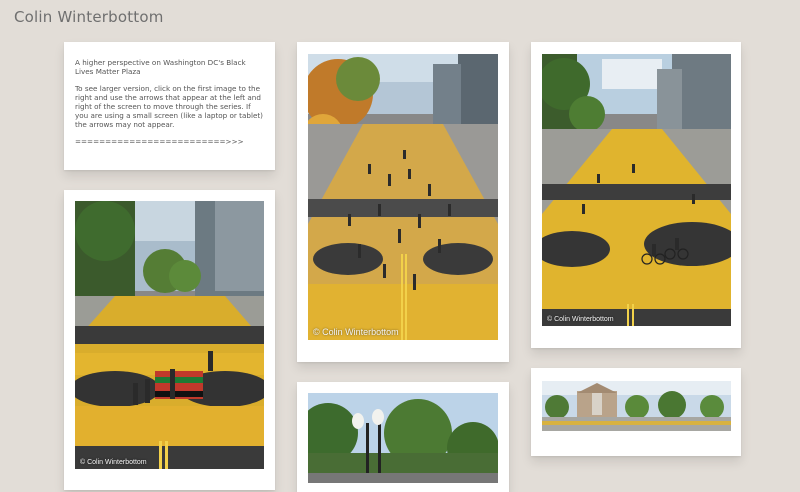 This screenshot has height=492, width=800. I want to click on photo-card-panorama, so click(636, 412).